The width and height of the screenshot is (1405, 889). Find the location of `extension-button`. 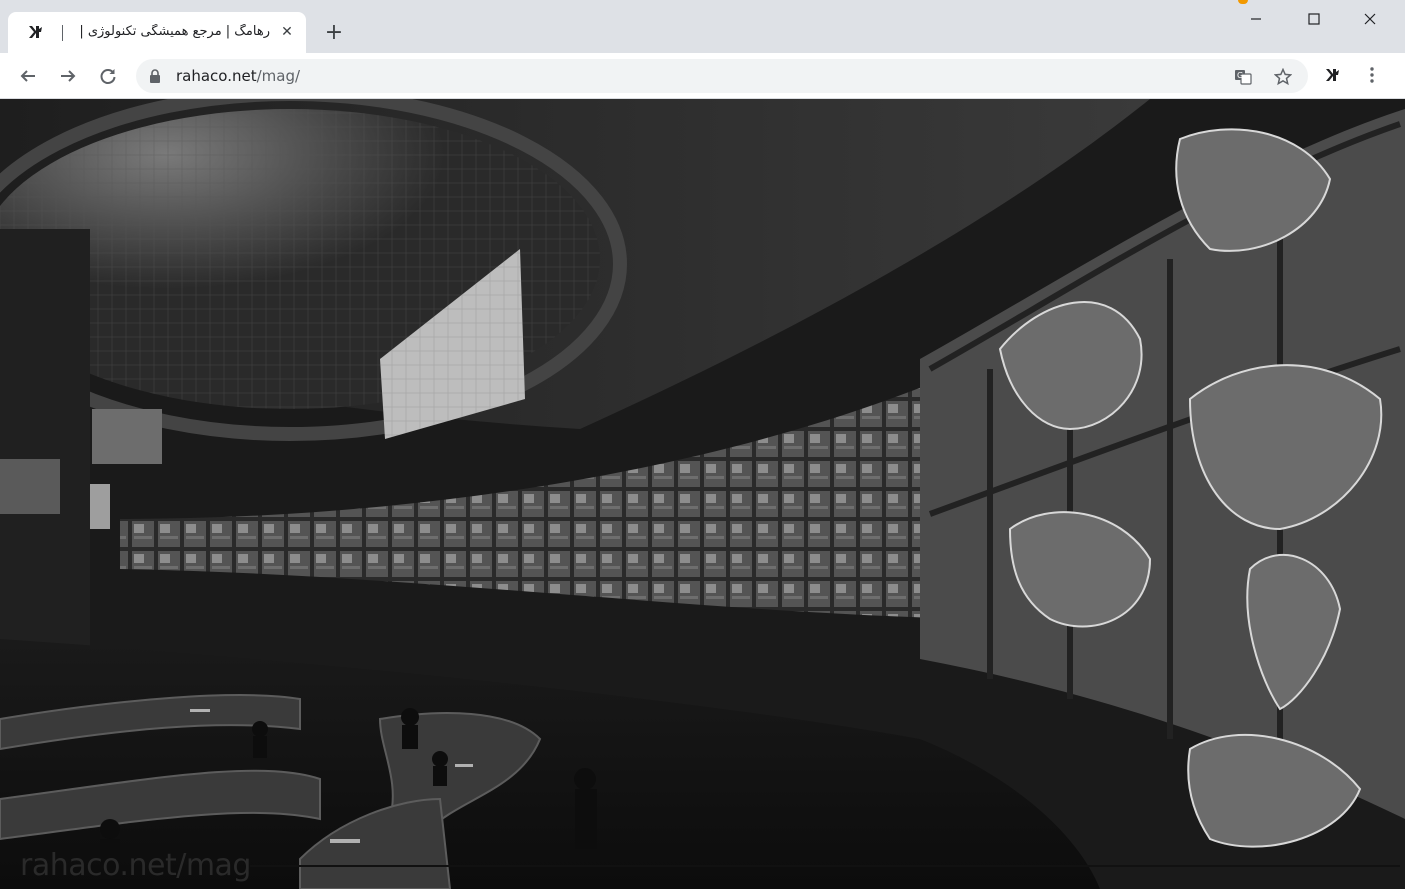

extension-button is located at coordinates (1332, 75).